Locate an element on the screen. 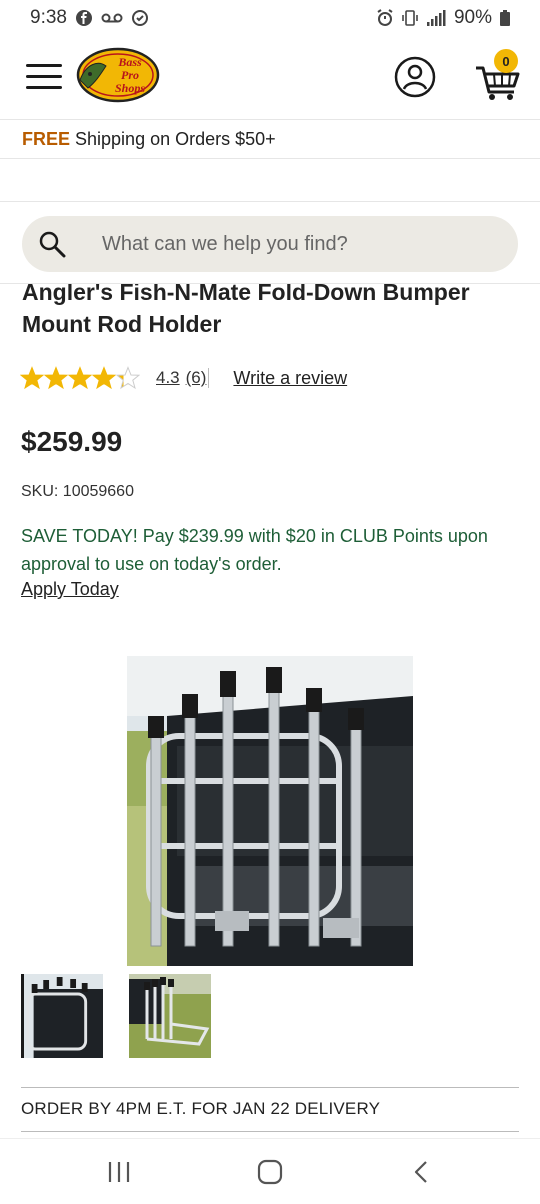 The height and width of the screenshot is (1204, 540). status-left: 9:38 is located at coordinates (89, 18).